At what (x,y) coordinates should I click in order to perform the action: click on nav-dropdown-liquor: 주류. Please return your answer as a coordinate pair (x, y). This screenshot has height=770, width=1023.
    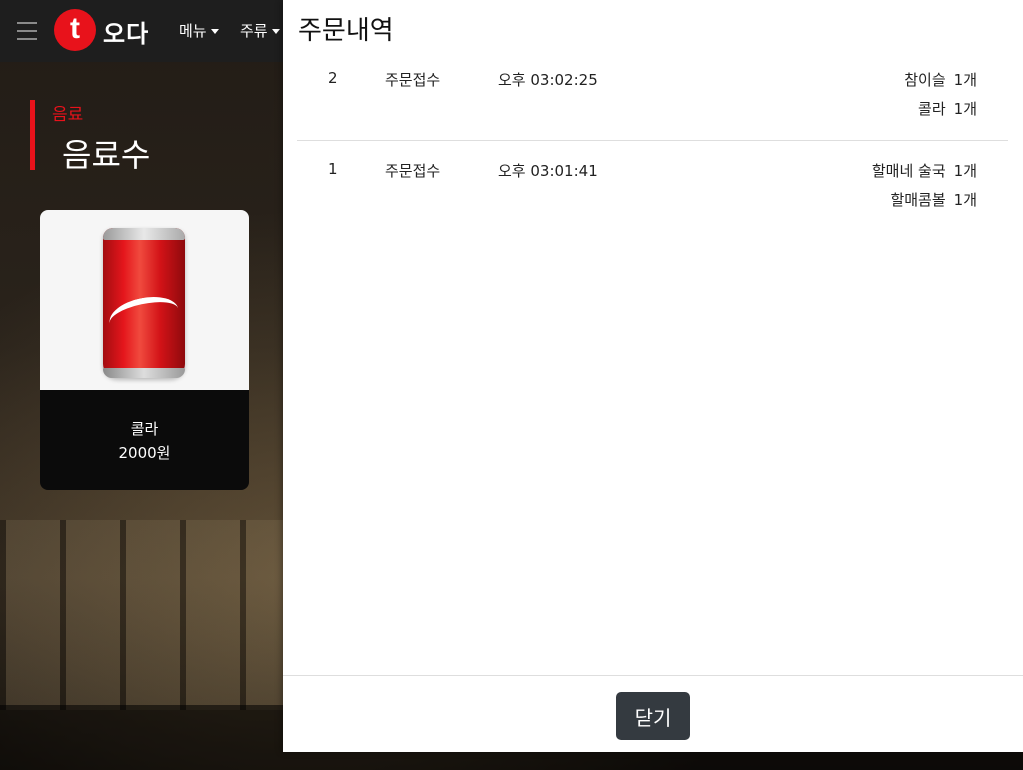
    Looking at the image, I should click on (260, 30).